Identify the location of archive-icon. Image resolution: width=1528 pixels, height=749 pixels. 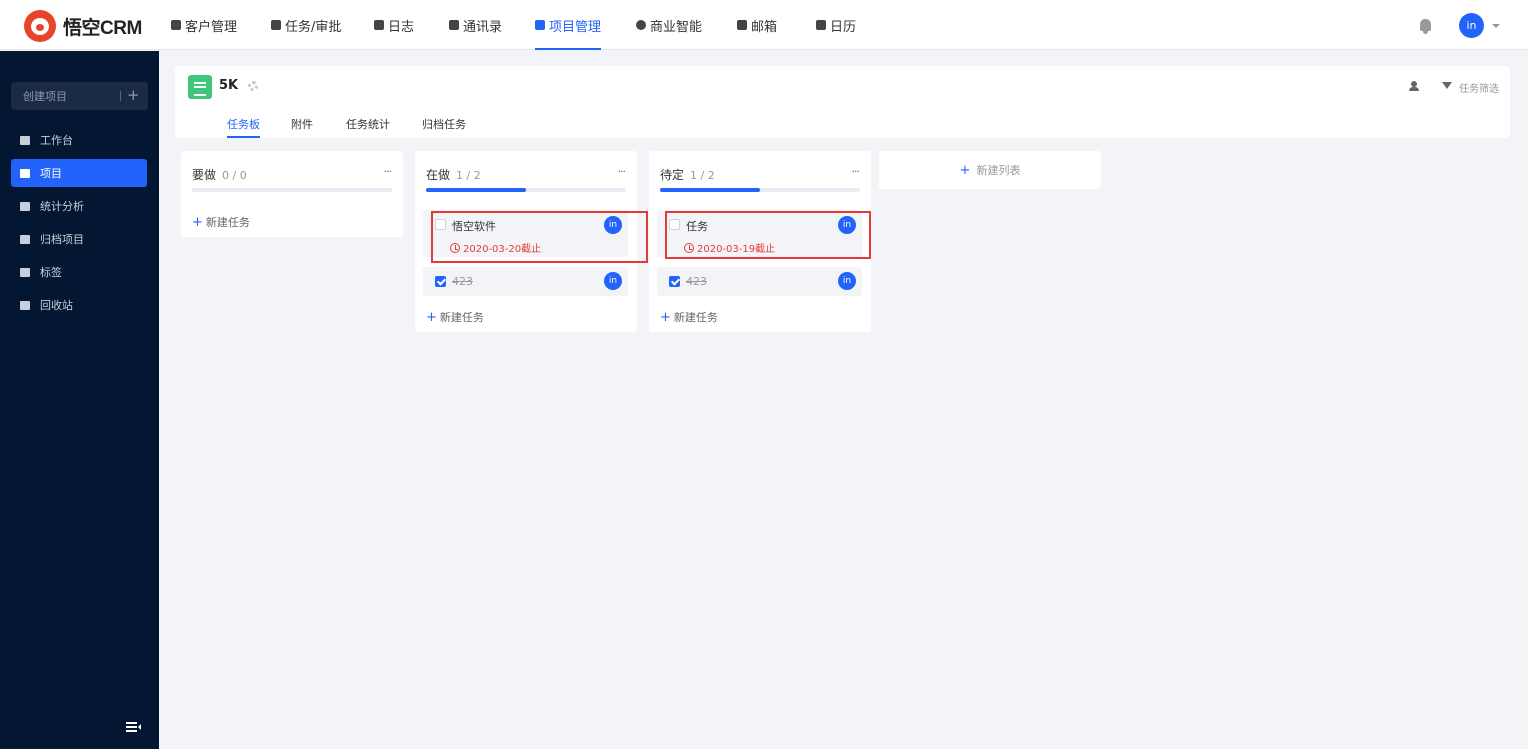
(25, 239).